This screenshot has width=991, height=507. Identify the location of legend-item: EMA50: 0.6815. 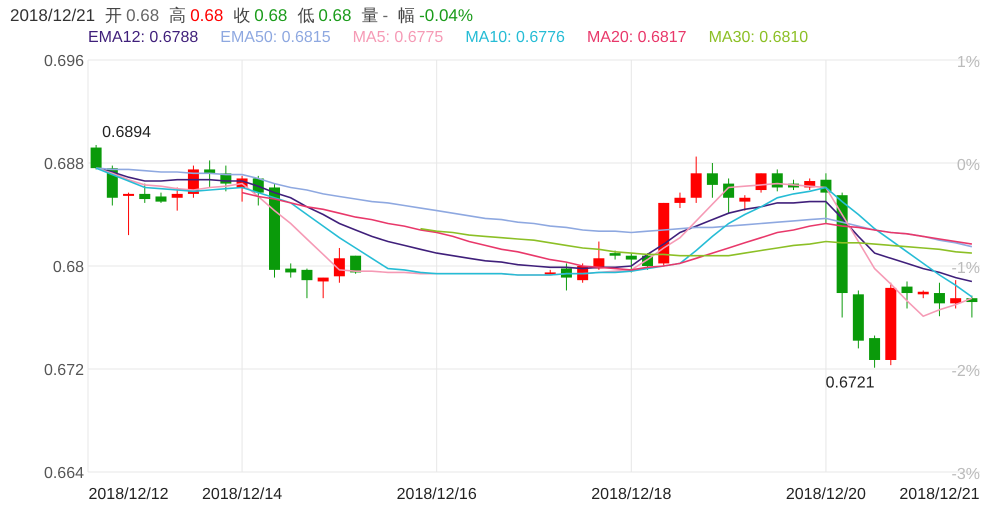
(275, 38).